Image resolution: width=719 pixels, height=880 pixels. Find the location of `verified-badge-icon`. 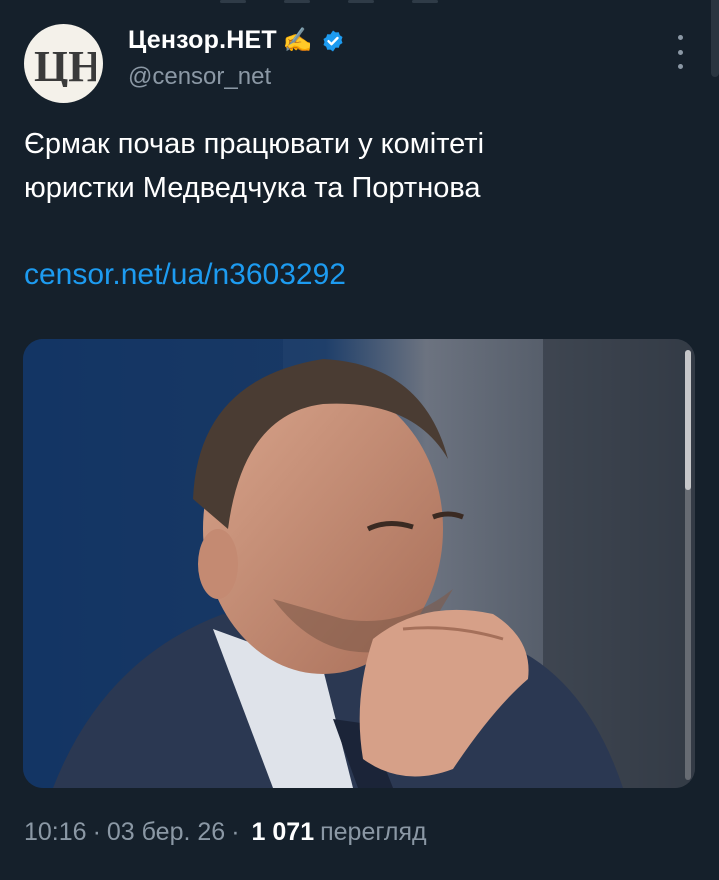

verified-badge-icon is located at coordinates (333, 40).